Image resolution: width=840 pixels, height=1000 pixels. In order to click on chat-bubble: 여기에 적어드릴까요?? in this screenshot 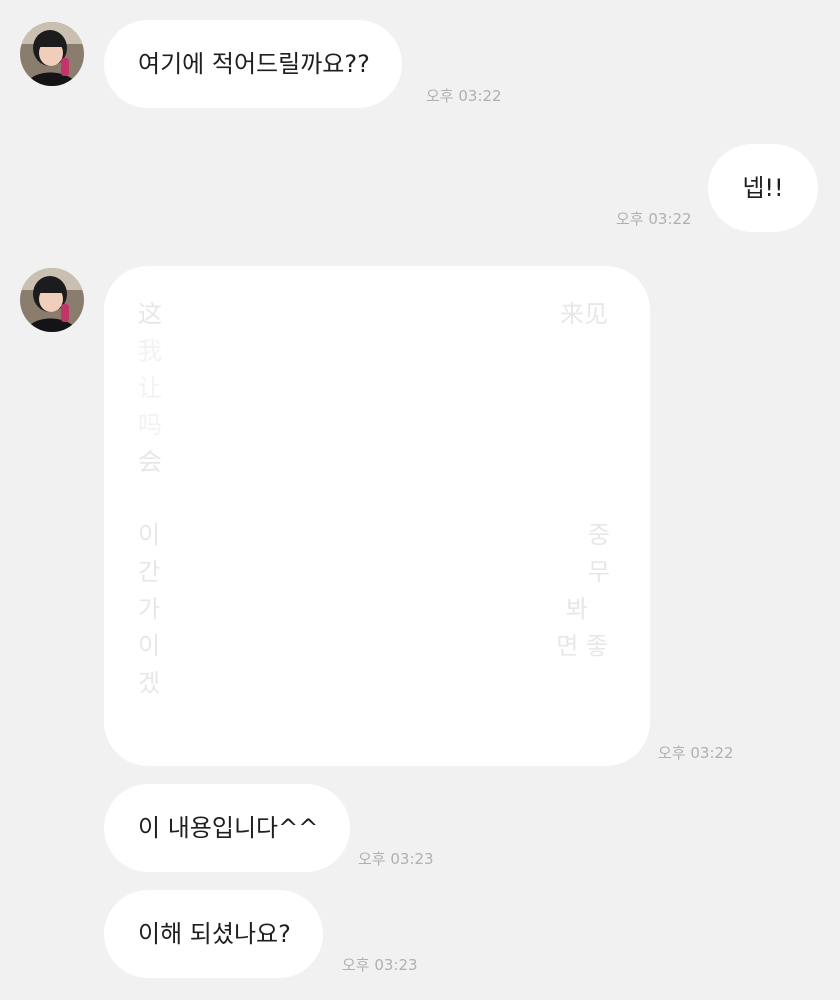, I will do `click(253, 64)`.